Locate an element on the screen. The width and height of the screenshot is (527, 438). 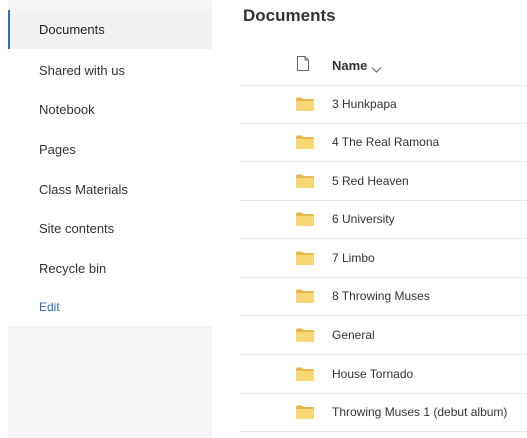
table-row: House Tornado is located at coordinates (384, 375).